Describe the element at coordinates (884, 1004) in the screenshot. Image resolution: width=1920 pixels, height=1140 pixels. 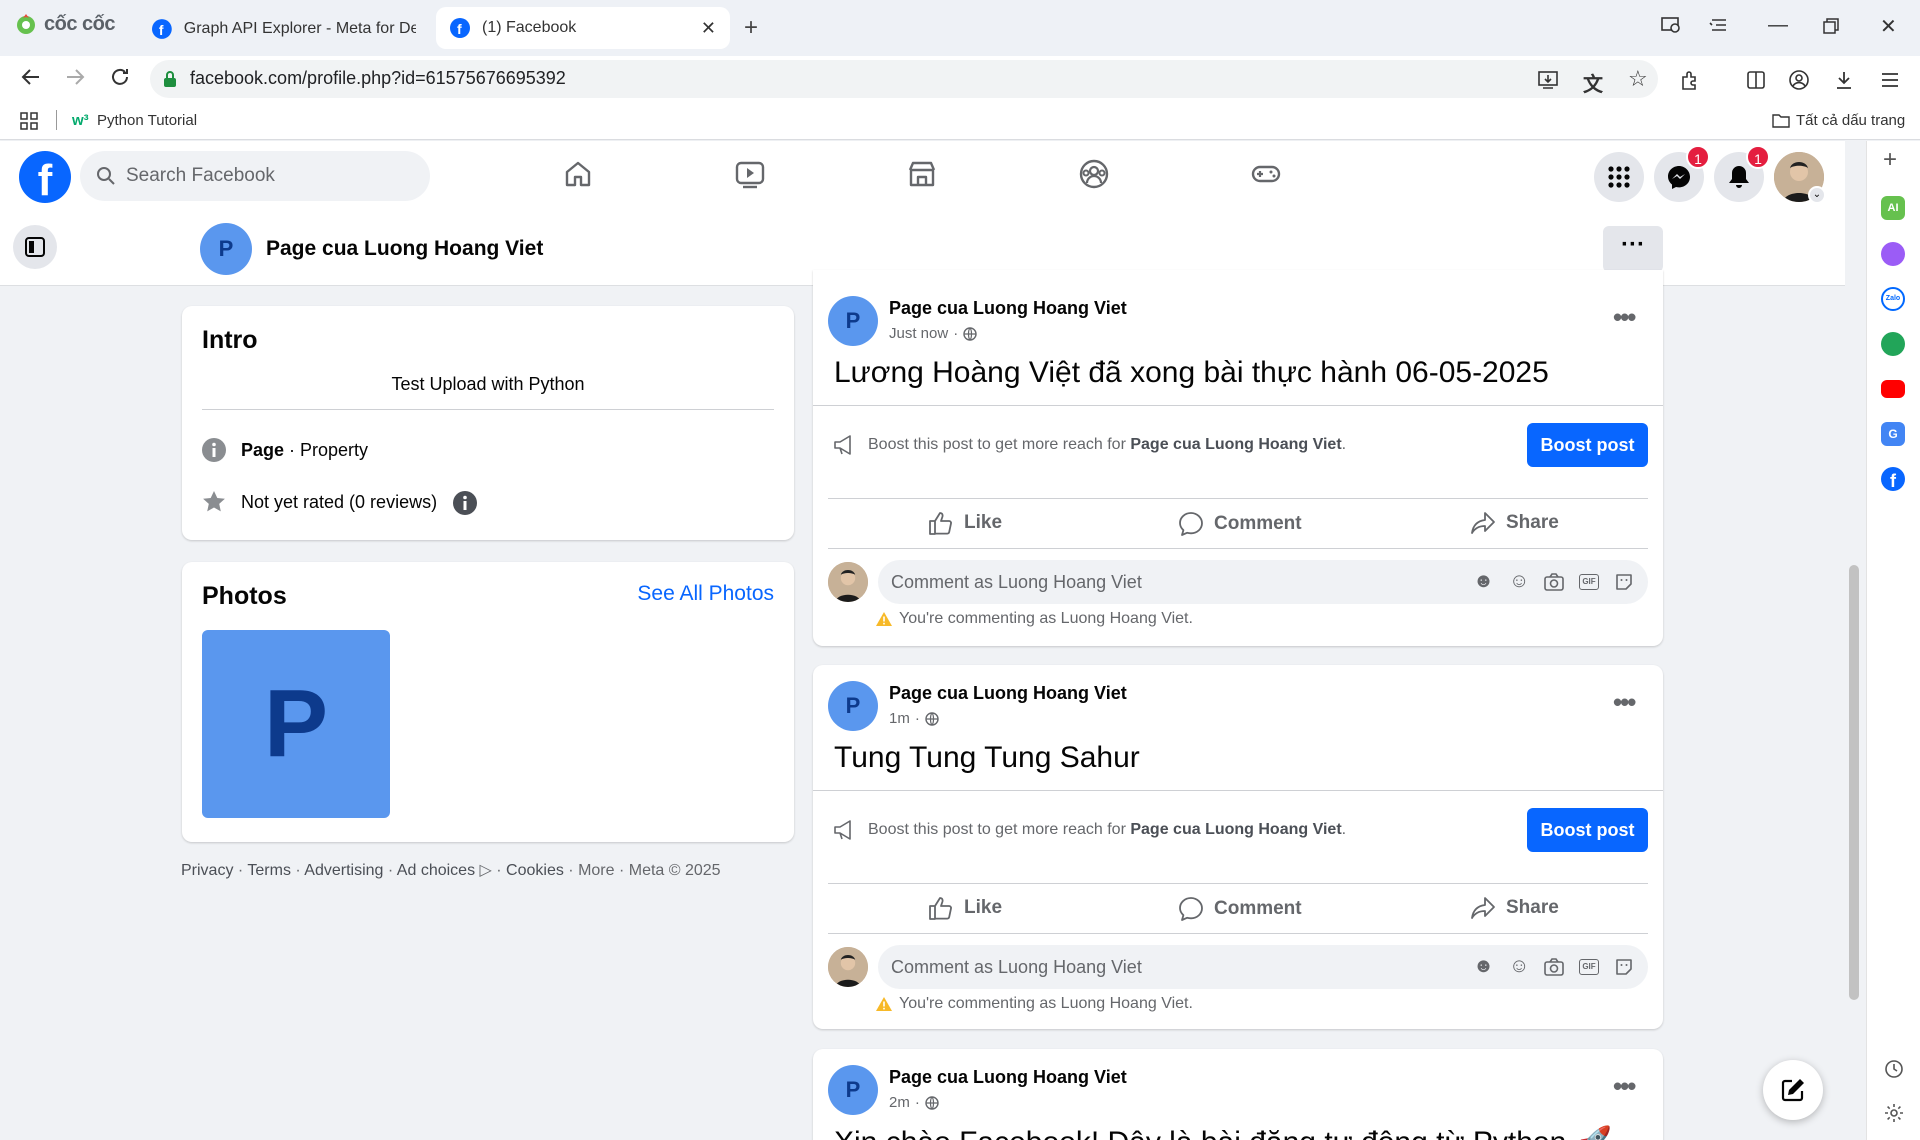
I see `warning-icon` at that location.